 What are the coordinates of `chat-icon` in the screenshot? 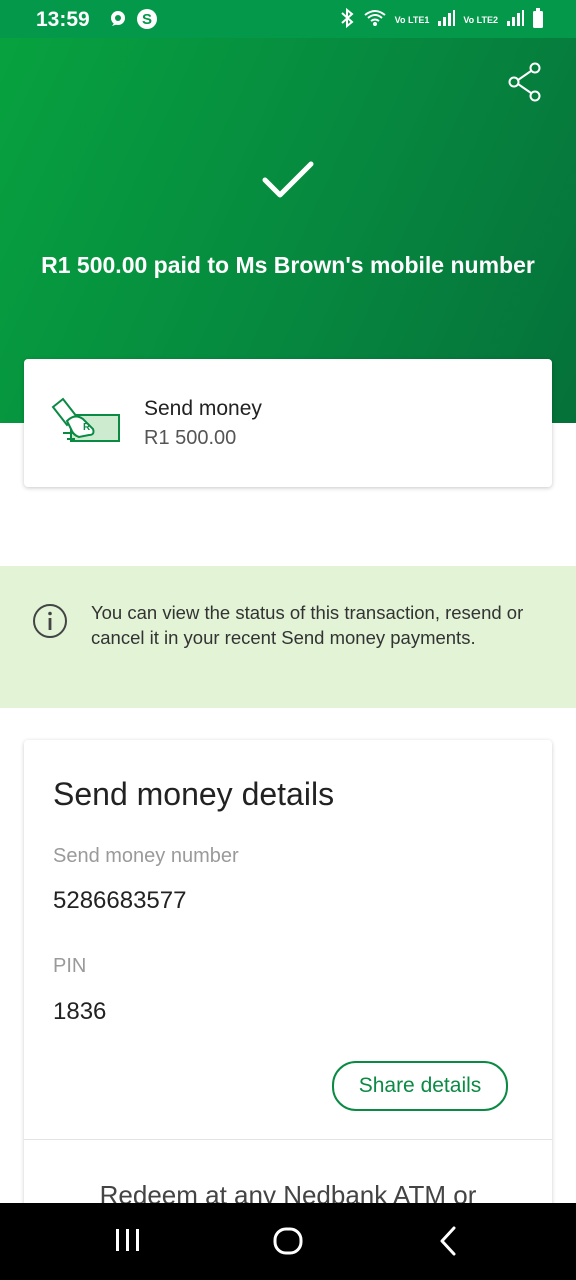 It's located at (118, 19).